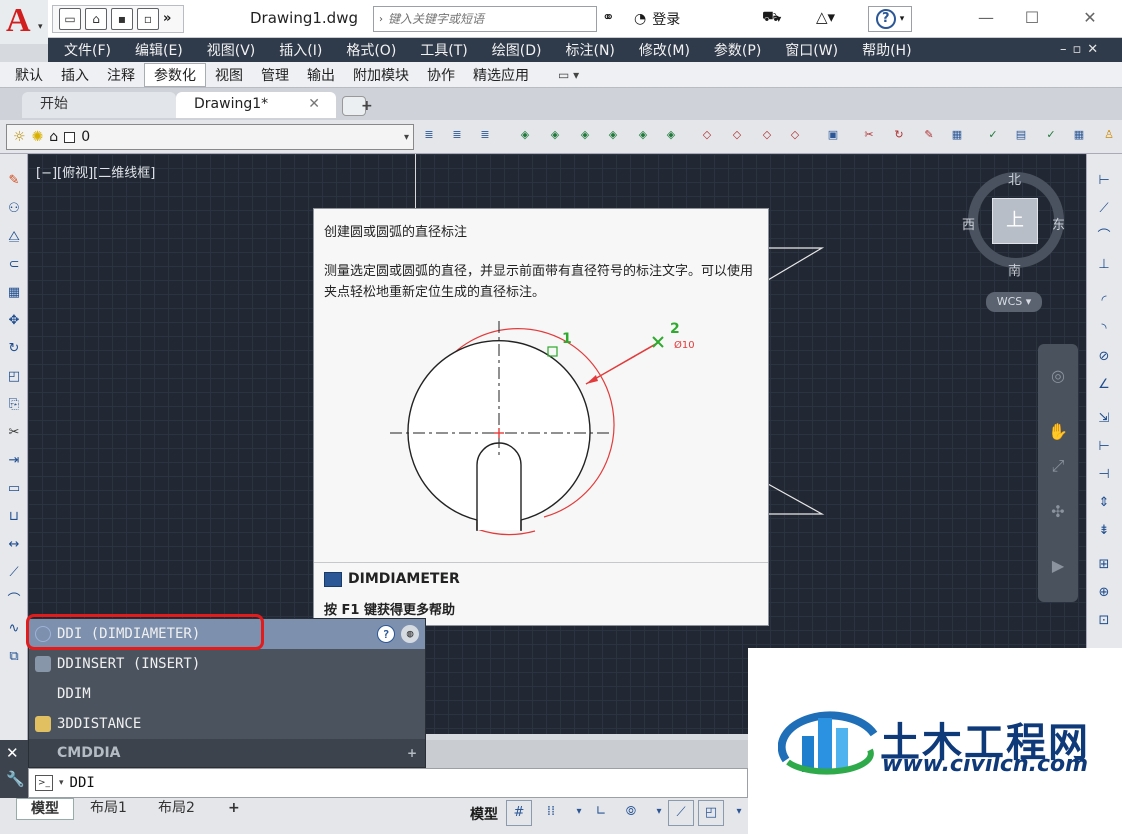  Describe the element at coordinates (488, 19) in the screenshot. I see `search-input` at that location.